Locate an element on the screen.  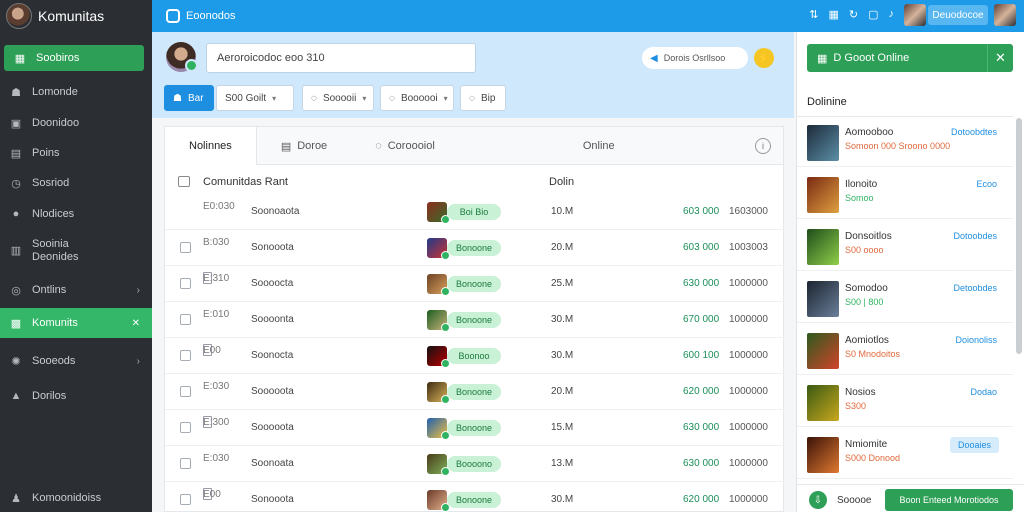
table-row: E:010 Soooonta Bonoone 30.M 670 000 1000000 is located at coordinates (475, 320).